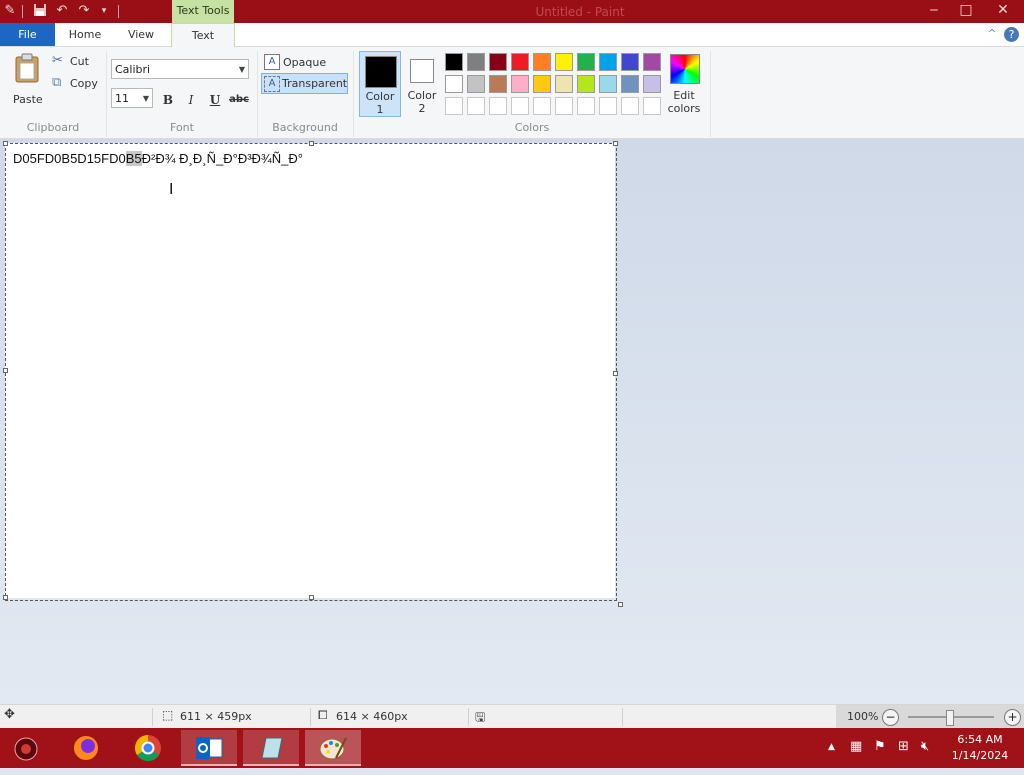  Describe the element at coordinates (903, 746) in the screenshot. I see `network-icon: ⊞` at that location.